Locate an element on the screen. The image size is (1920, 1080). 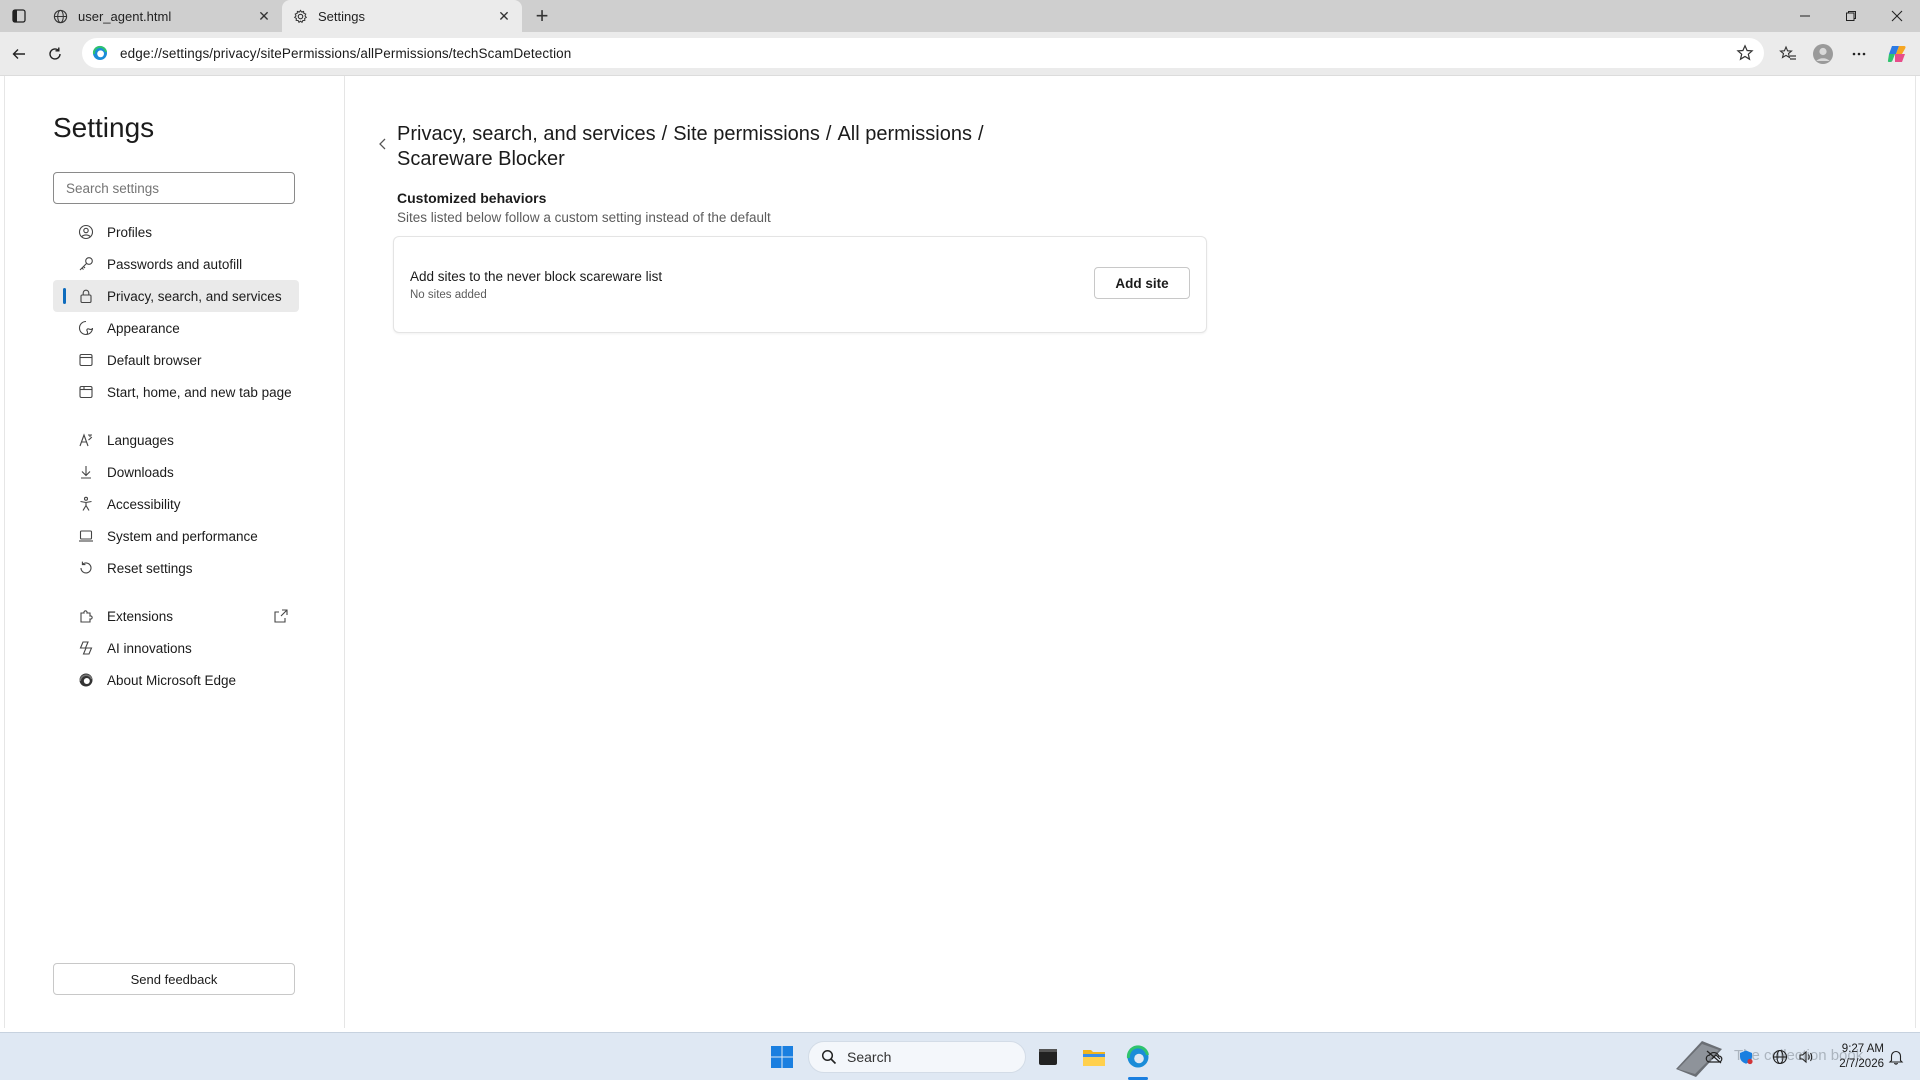
accessibility-icon is located at coordinates (86, 504).